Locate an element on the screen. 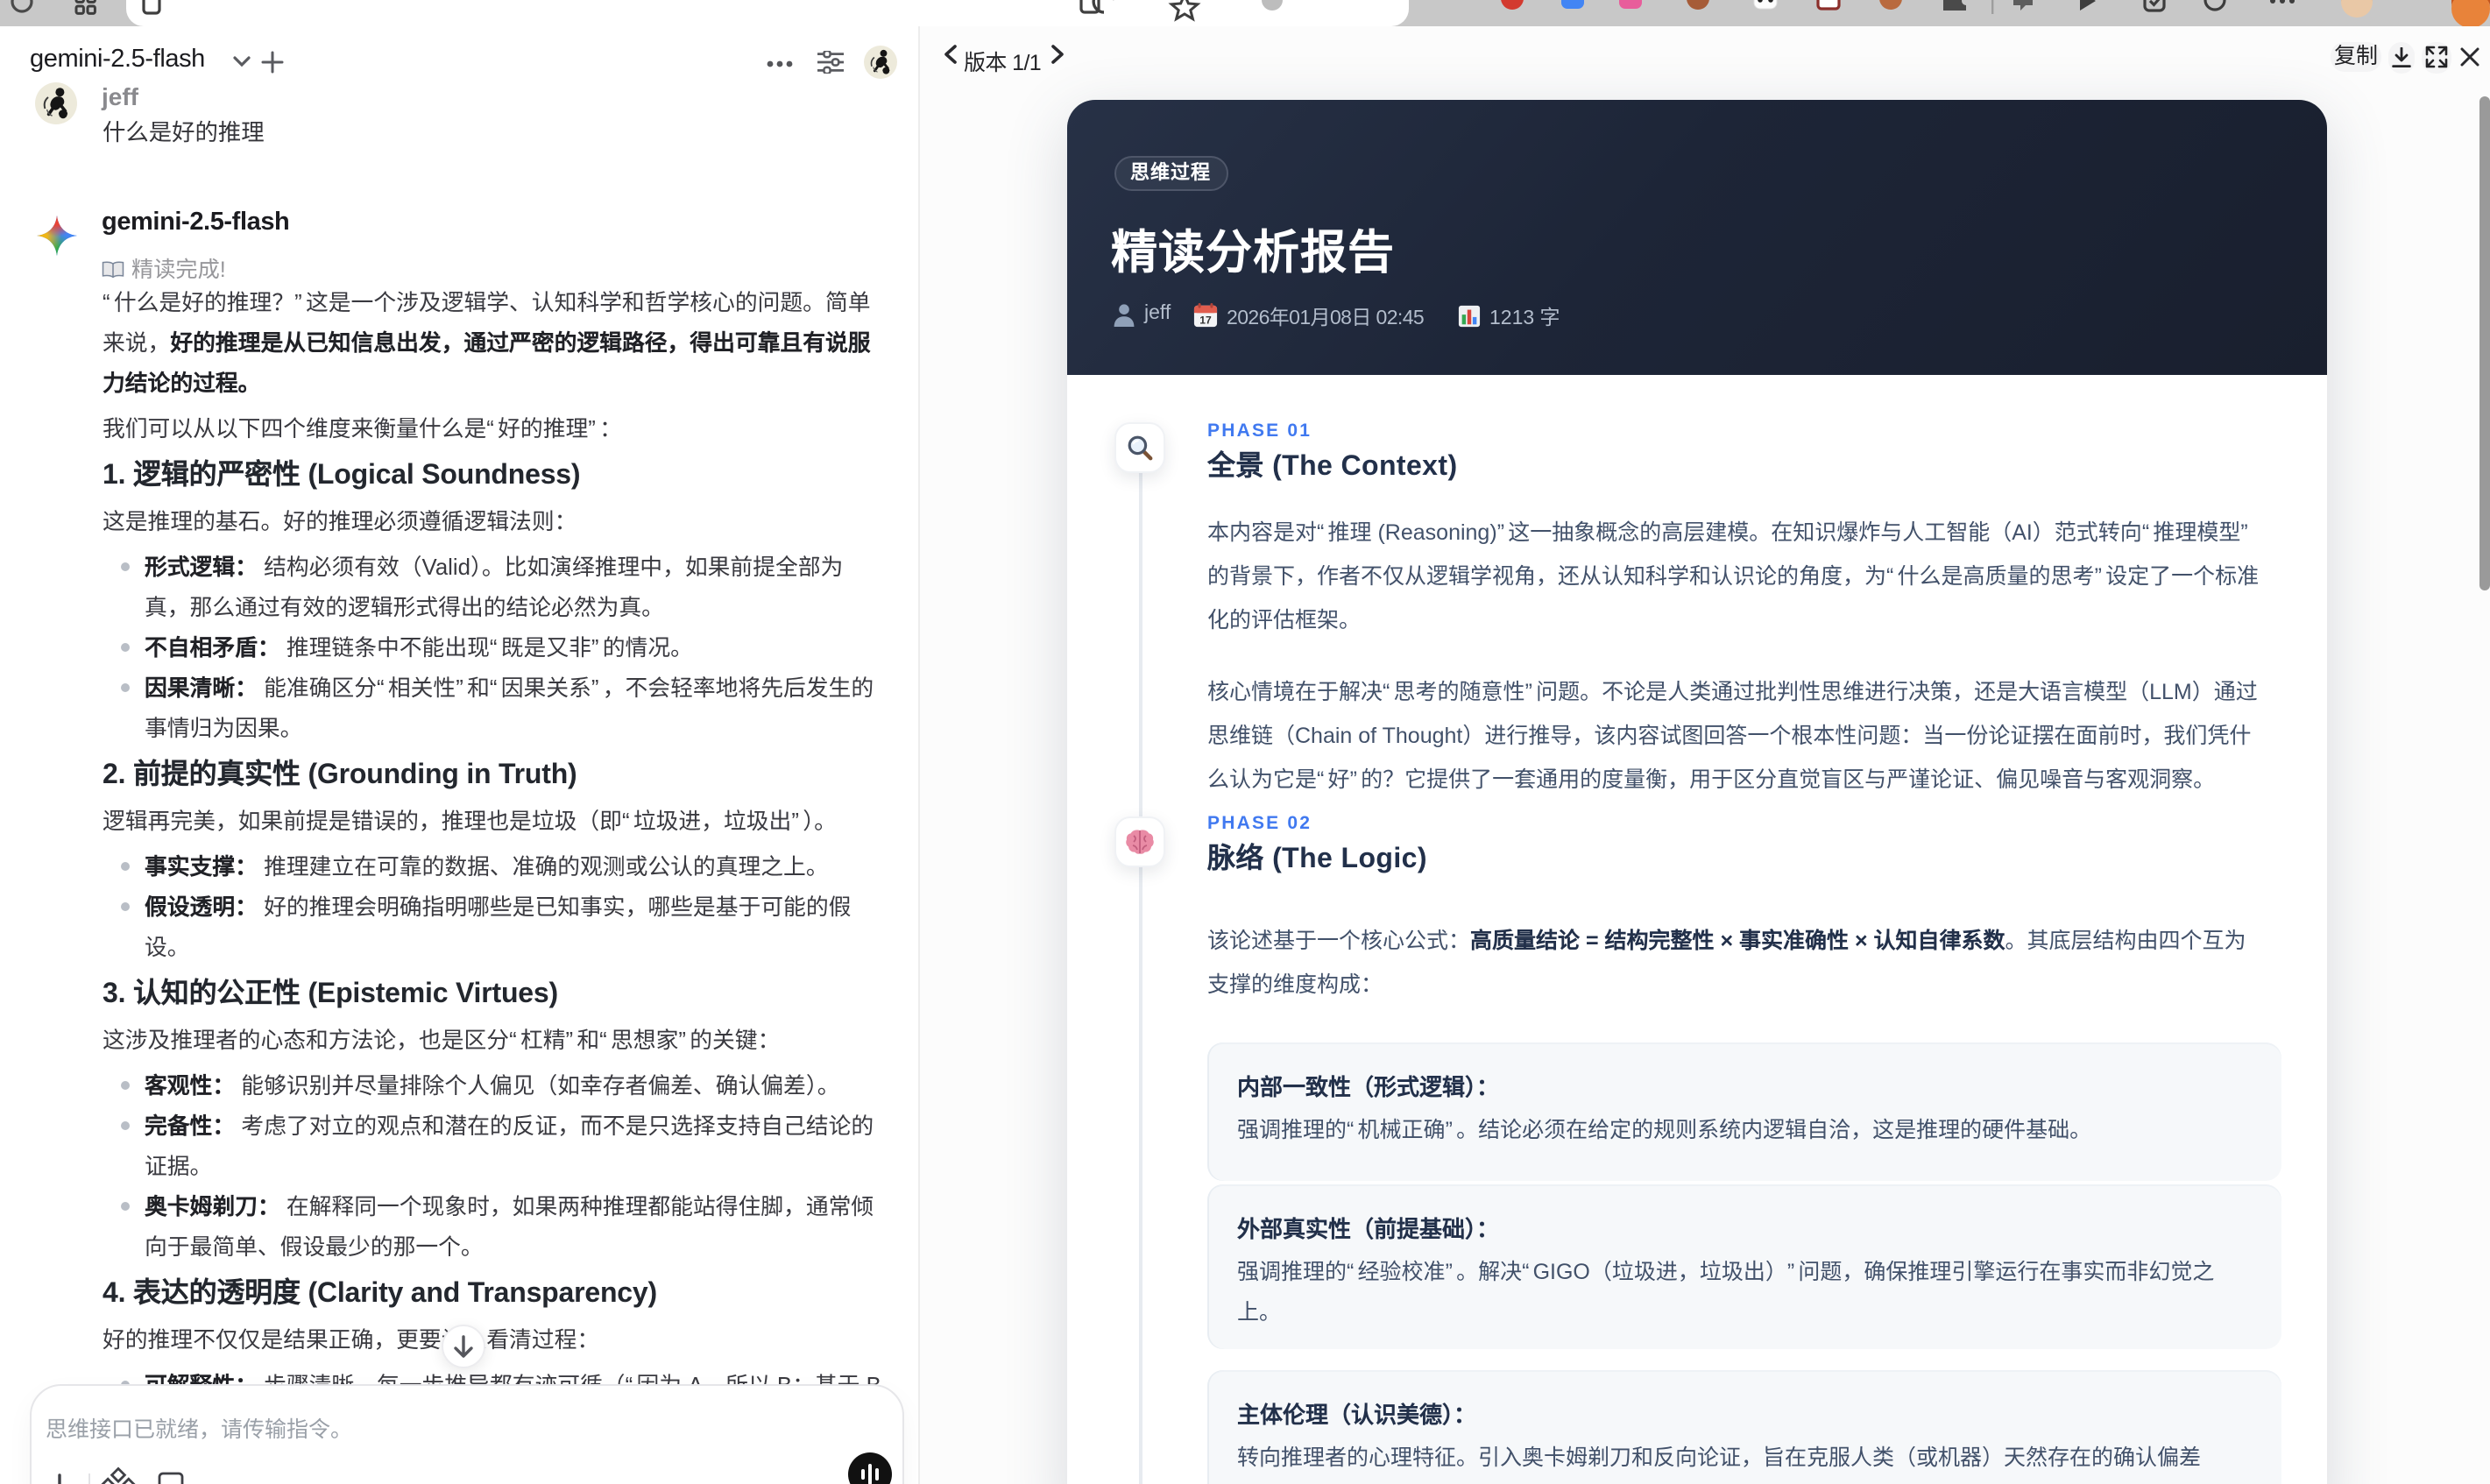 Image resolution: width=2490 pixels, height=1484 pixels. svg-text: 17 is located at coordinates (1205, 320).